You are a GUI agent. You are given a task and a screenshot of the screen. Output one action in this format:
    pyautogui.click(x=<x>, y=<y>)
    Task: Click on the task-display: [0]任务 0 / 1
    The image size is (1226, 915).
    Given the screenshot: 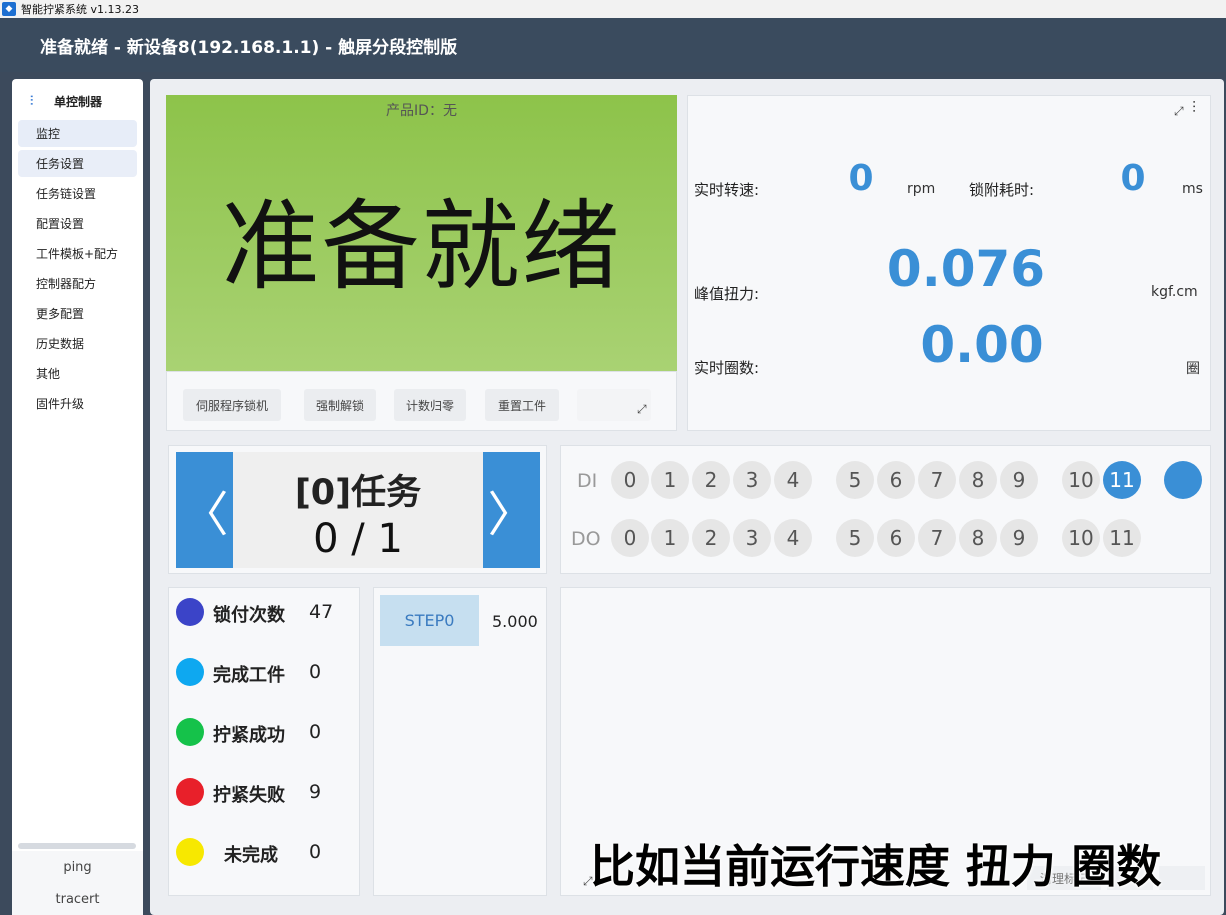 What is the action you would take?
    pyautogui.click(x=358, y=510)
    